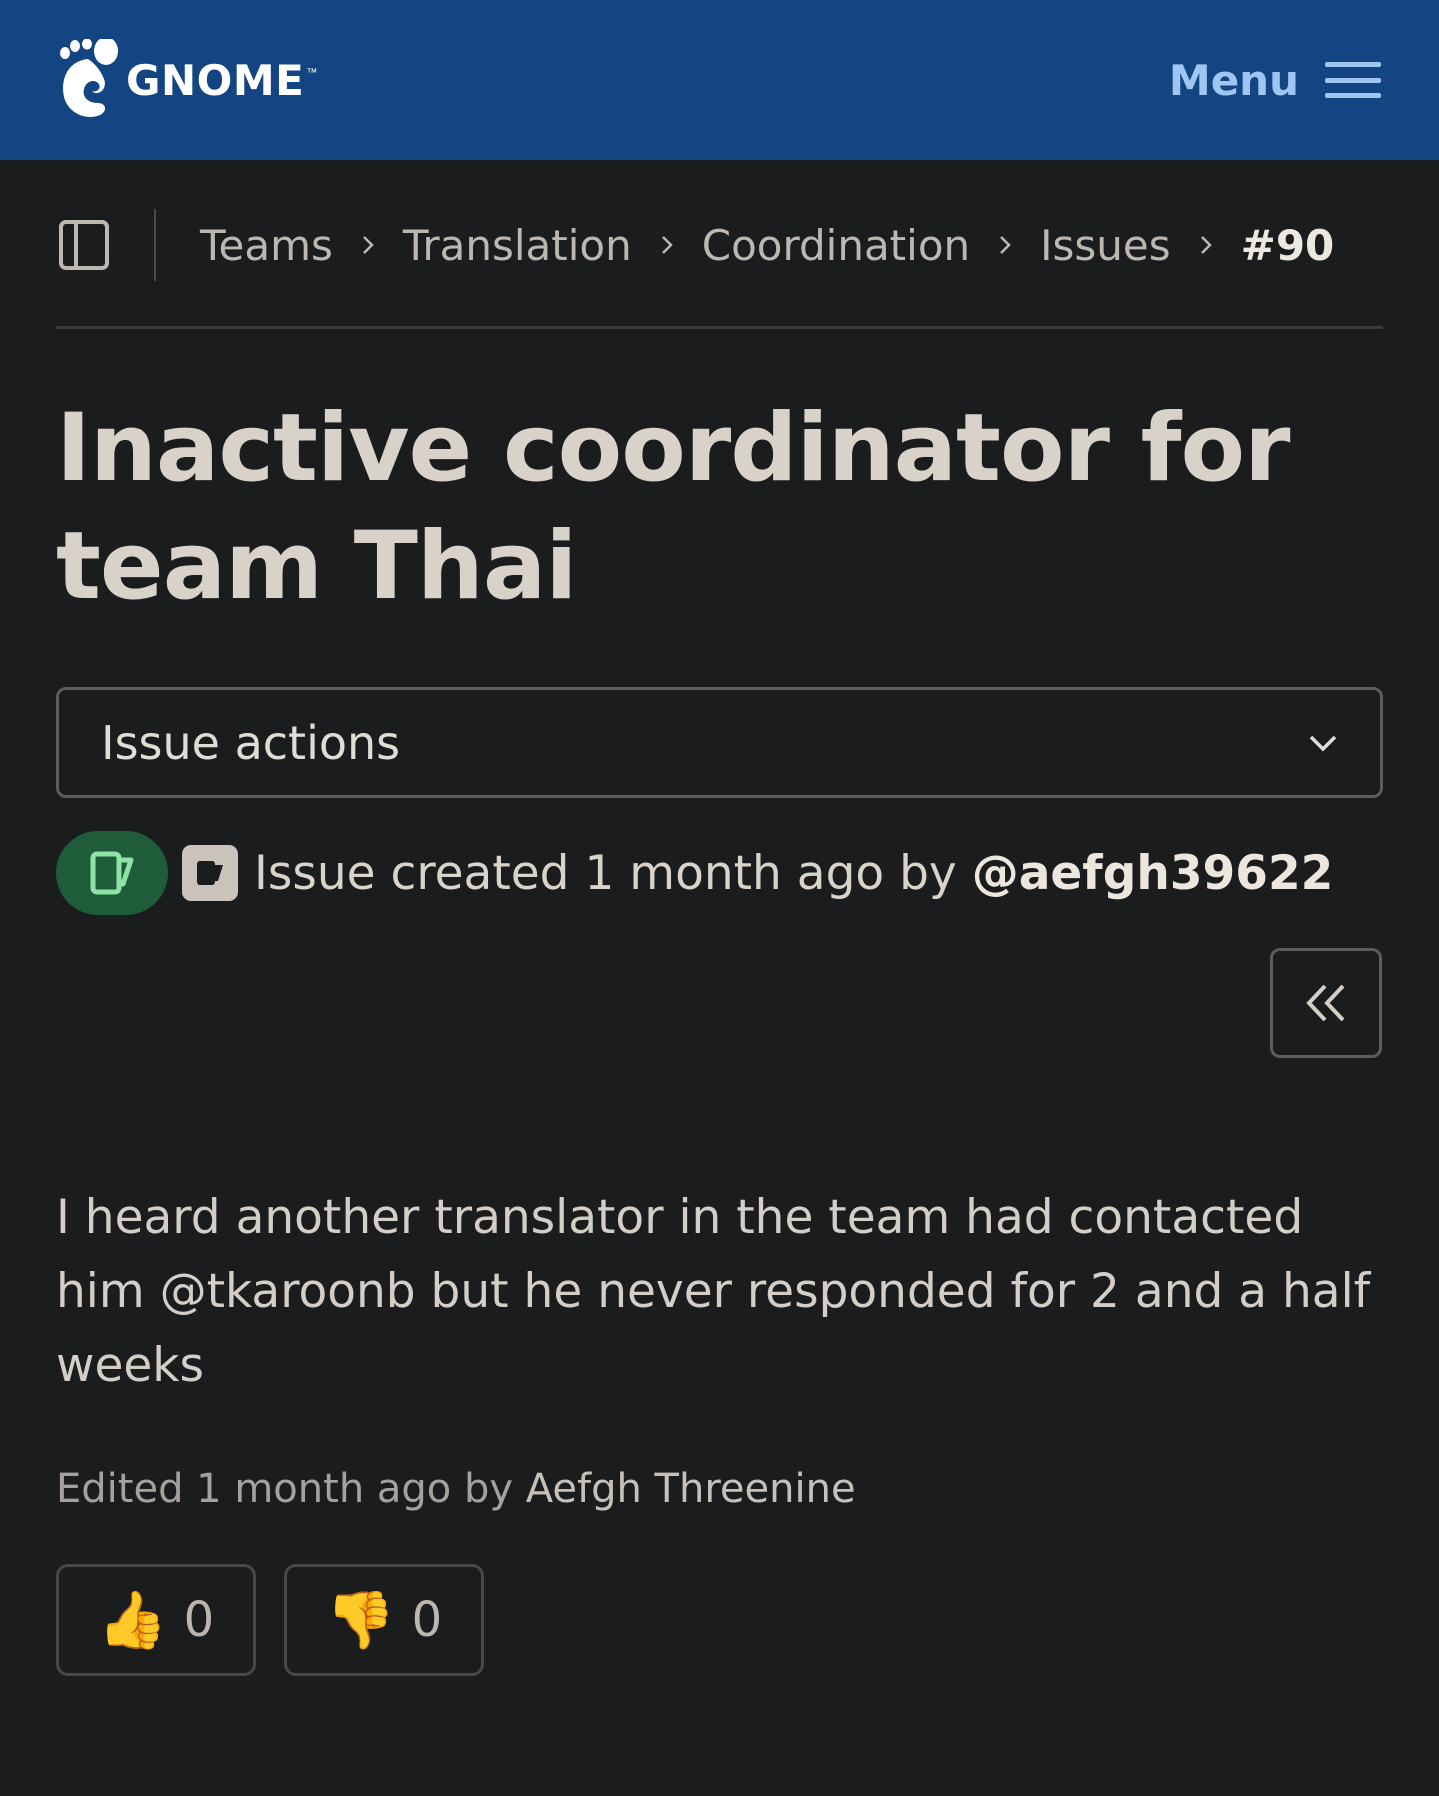 Image resolution: width=1439 pixels, height=1796 pixels. I want to click on issue-open-icon, so click(112, 873).